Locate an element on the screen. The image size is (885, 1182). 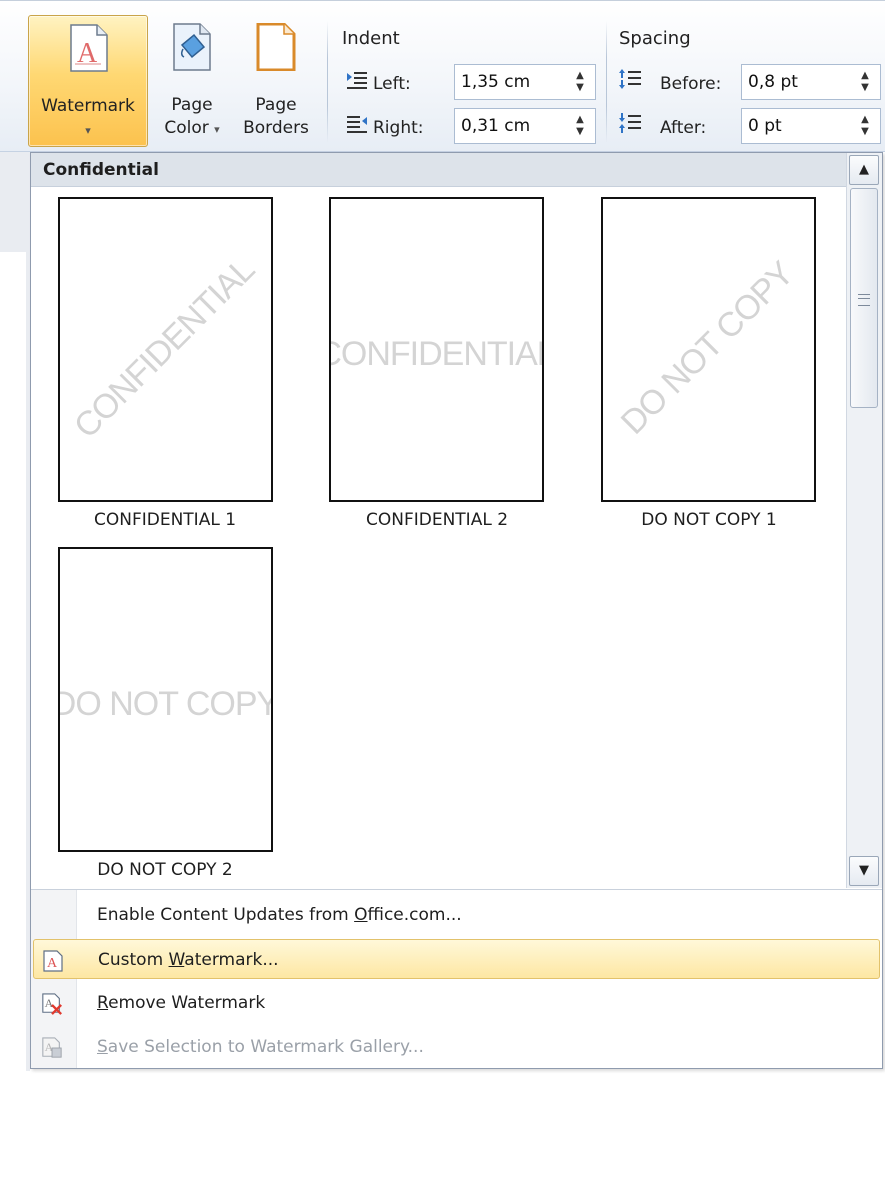
spacing-after-value: 0 pt is located at coordinates (765, 126).